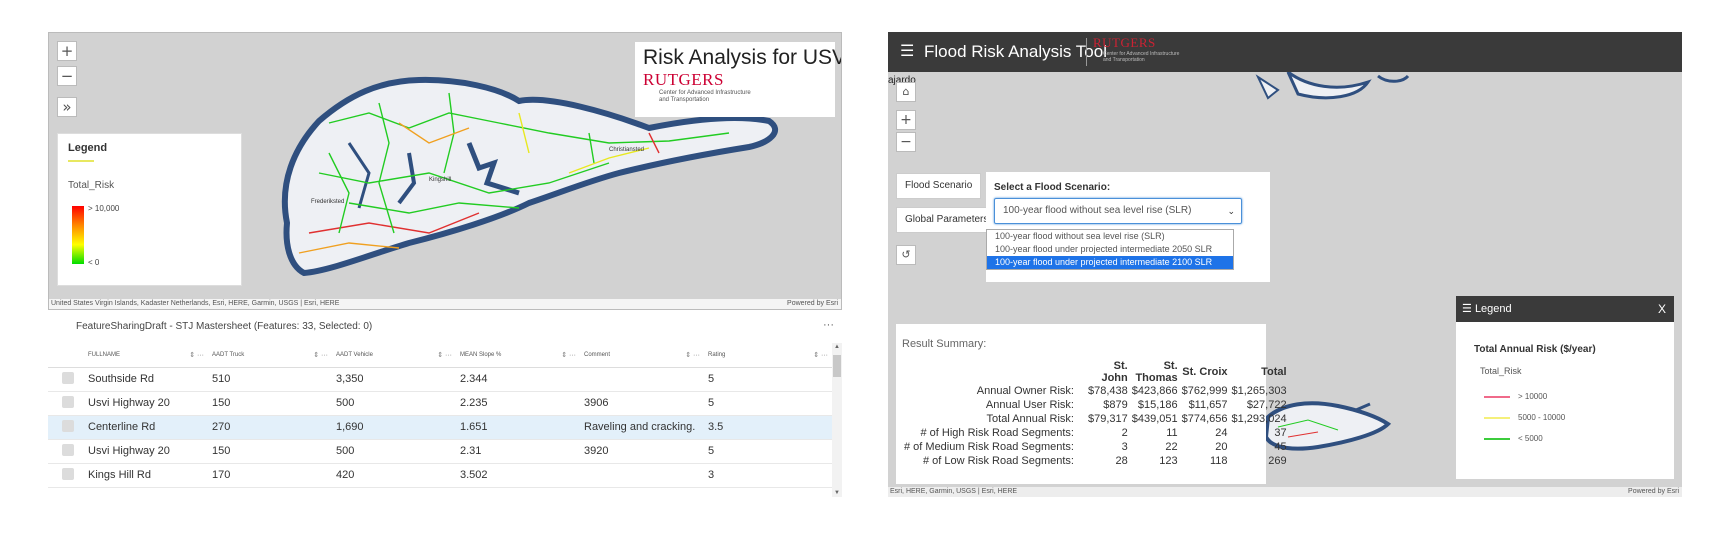  What do you see at coordinates (1231, 211) in the screenshot?
I see `chevron-down-icon: ⌄` at bounding box center [1231, 211].